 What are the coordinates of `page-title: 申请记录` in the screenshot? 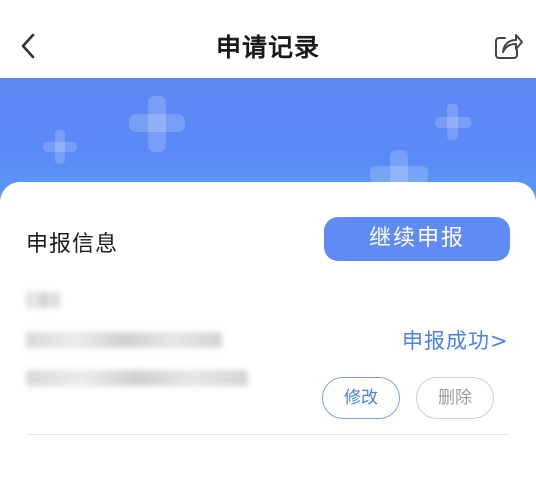 It's located at (267, 47).